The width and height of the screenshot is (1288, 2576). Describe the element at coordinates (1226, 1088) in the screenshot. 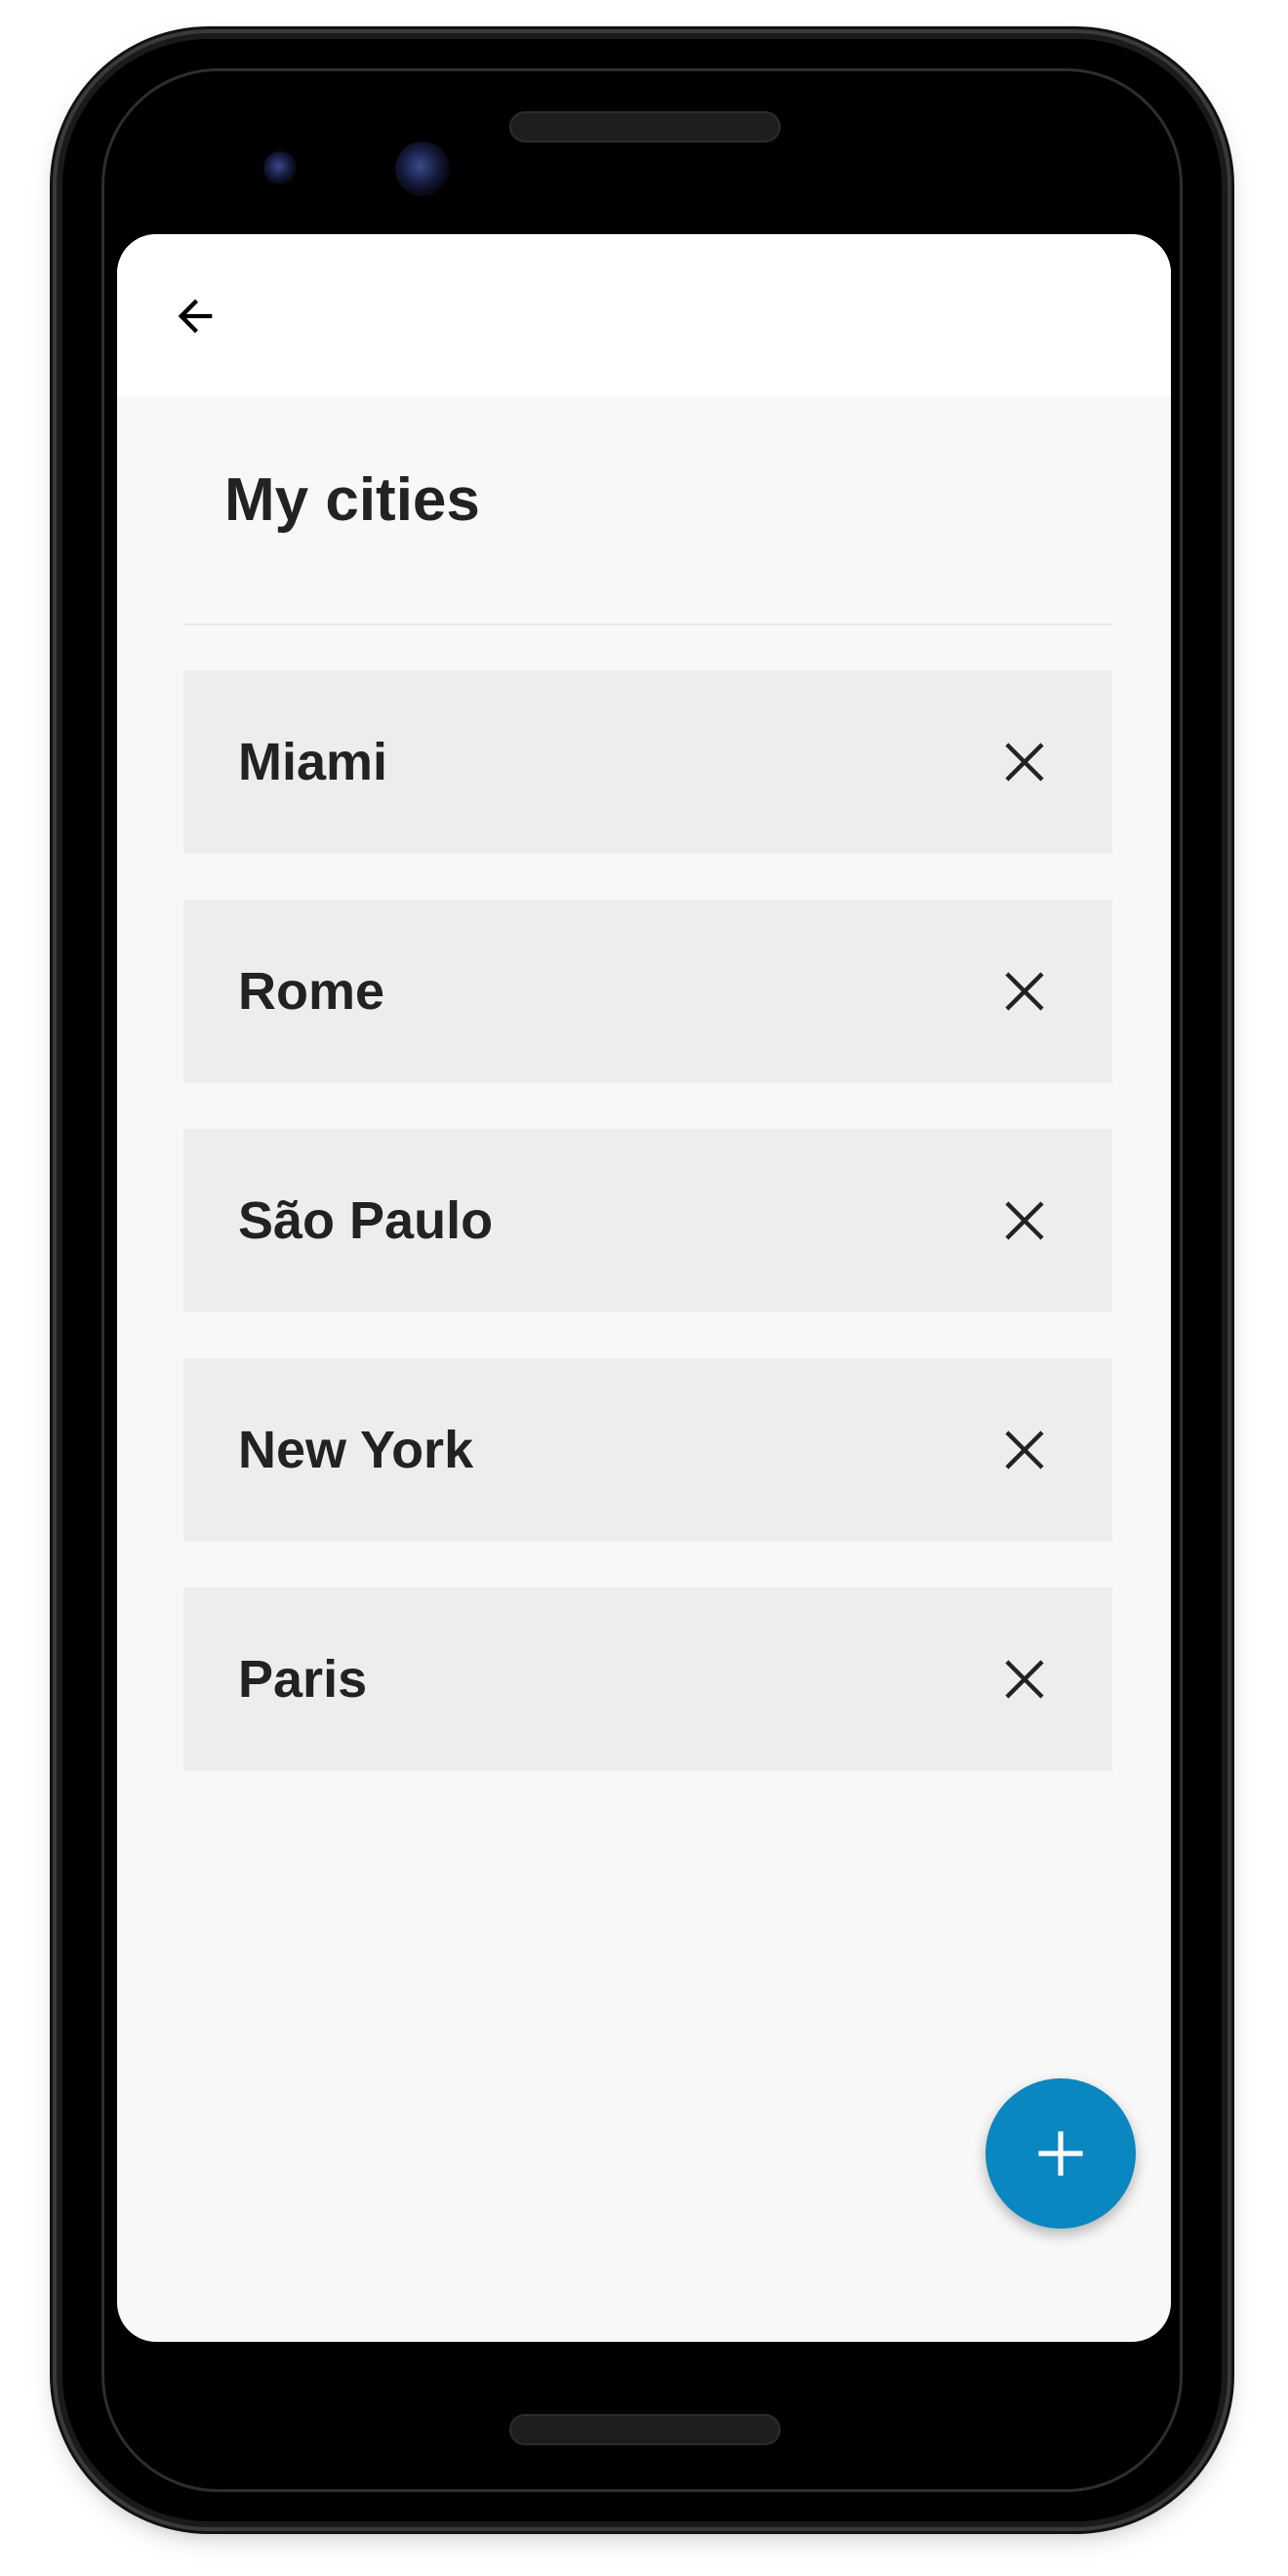

I see `power-button` at that location.